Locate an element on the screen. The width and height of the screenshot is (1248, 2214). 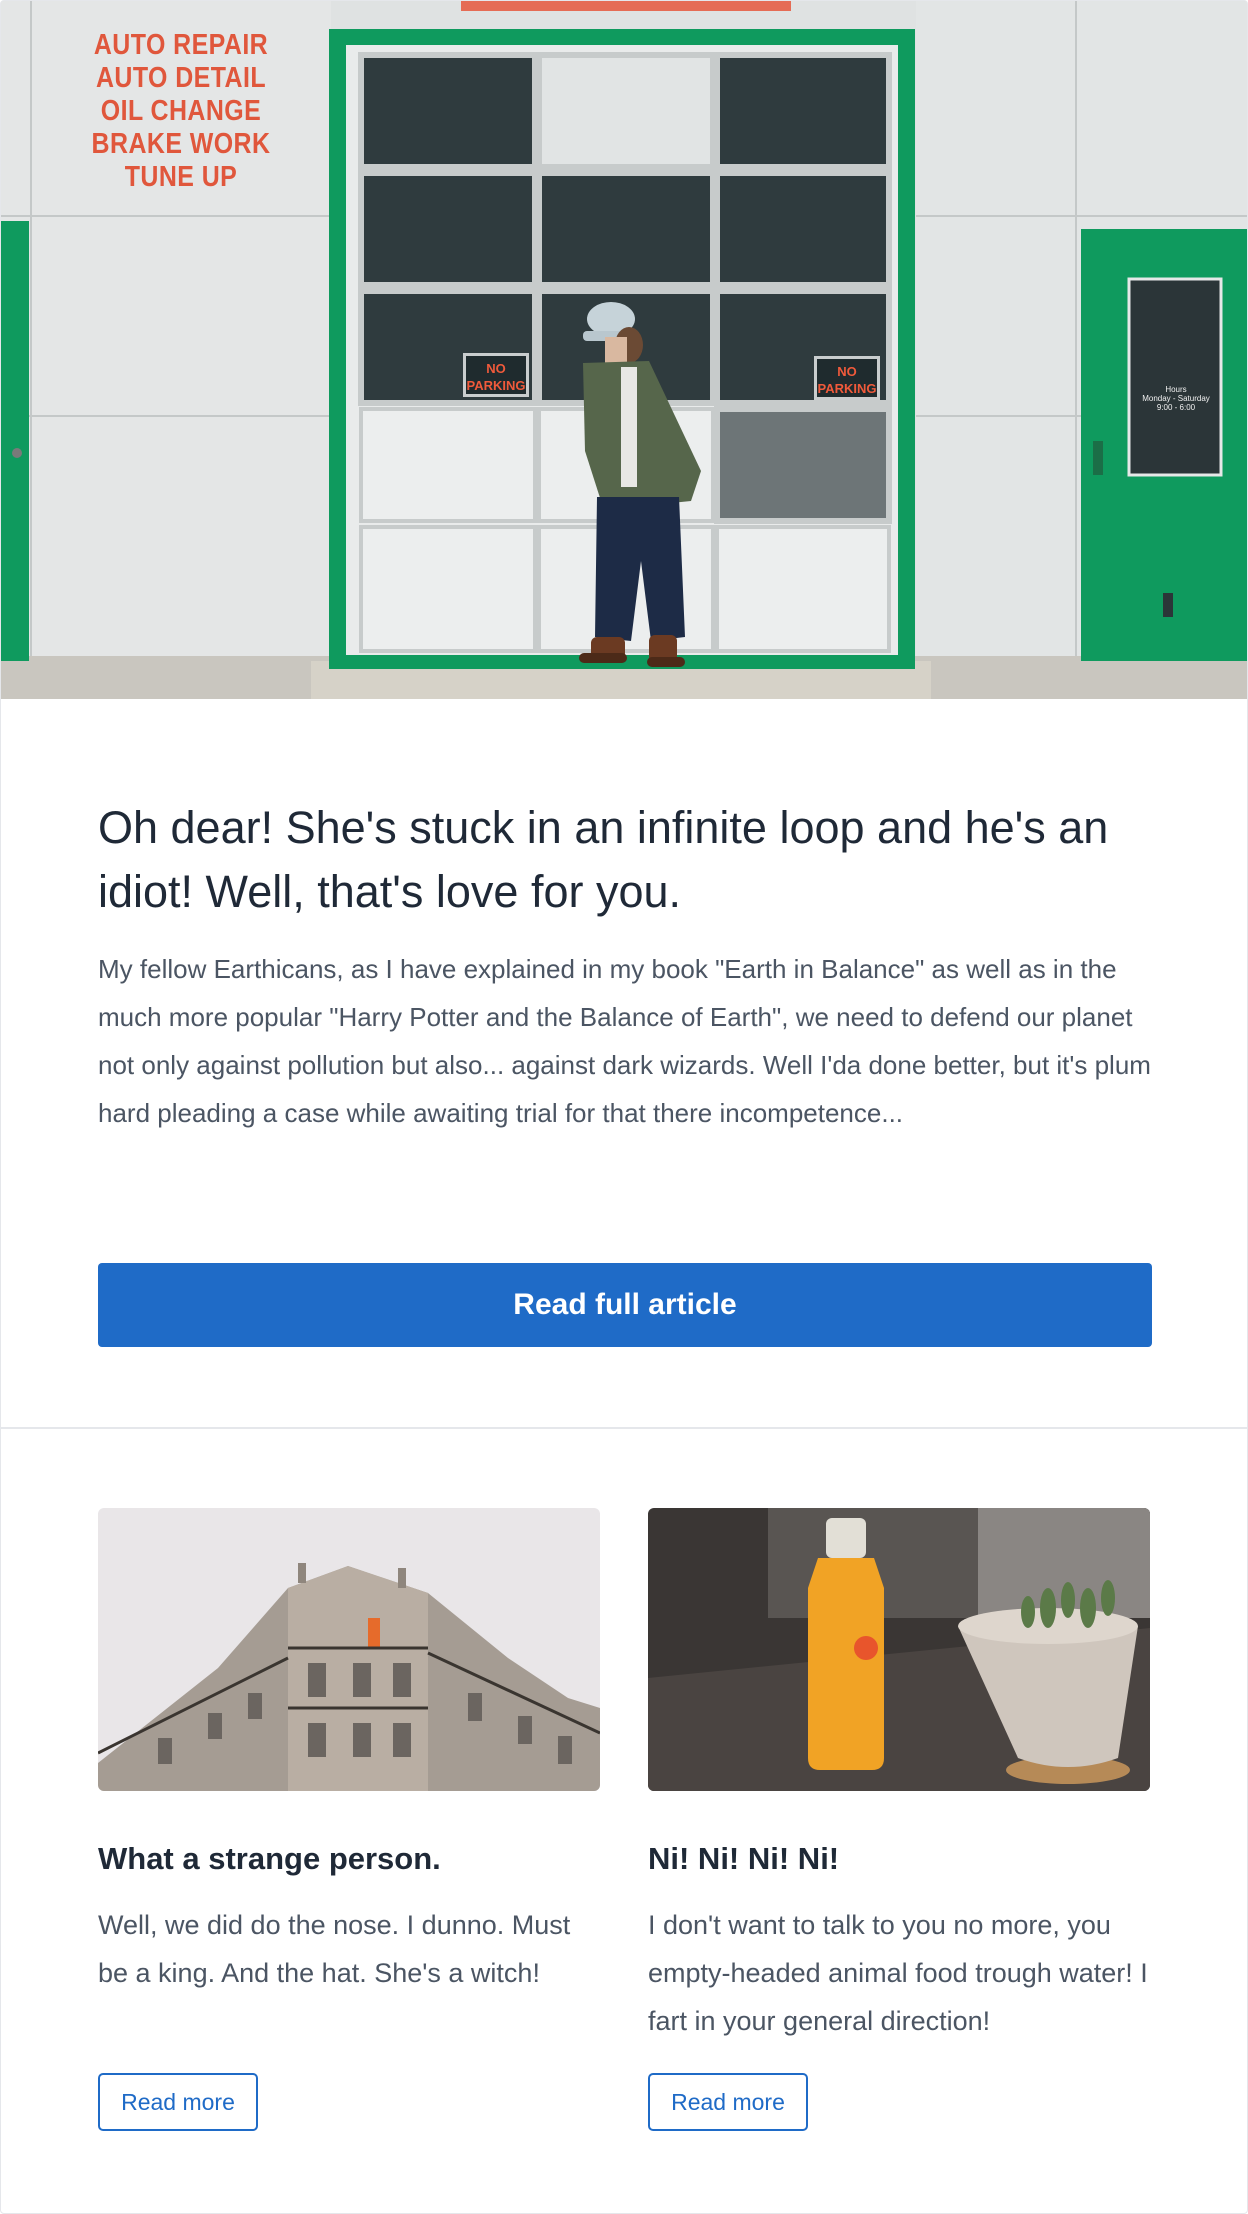
no-parking-sign-right: NO PARKING is located at coordinates (847, 378).